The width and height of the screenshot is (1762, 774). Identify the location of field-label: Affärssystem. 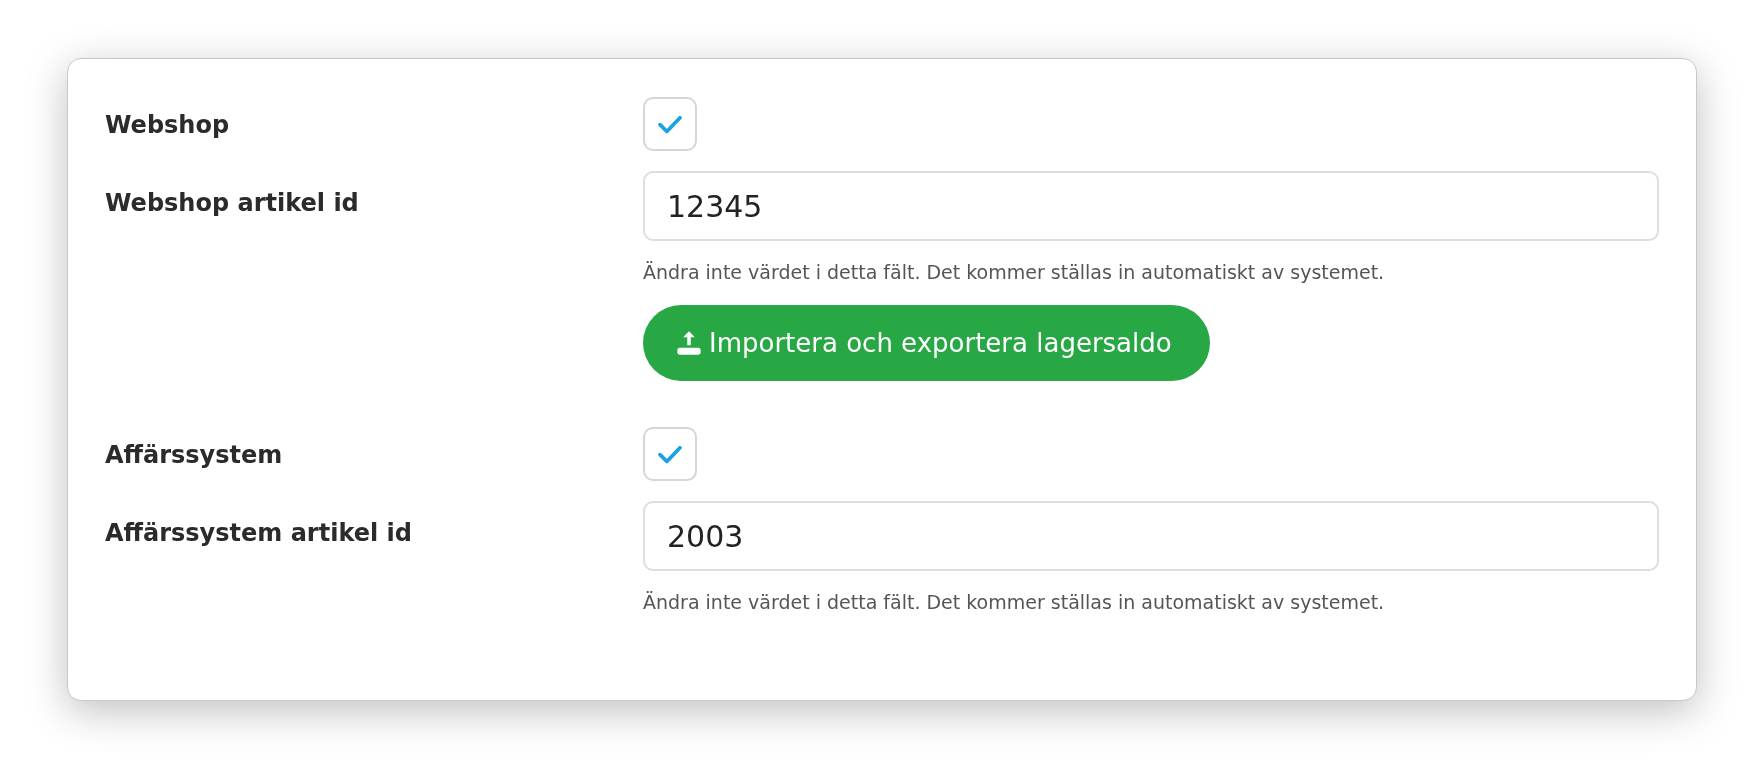
(194, 455).